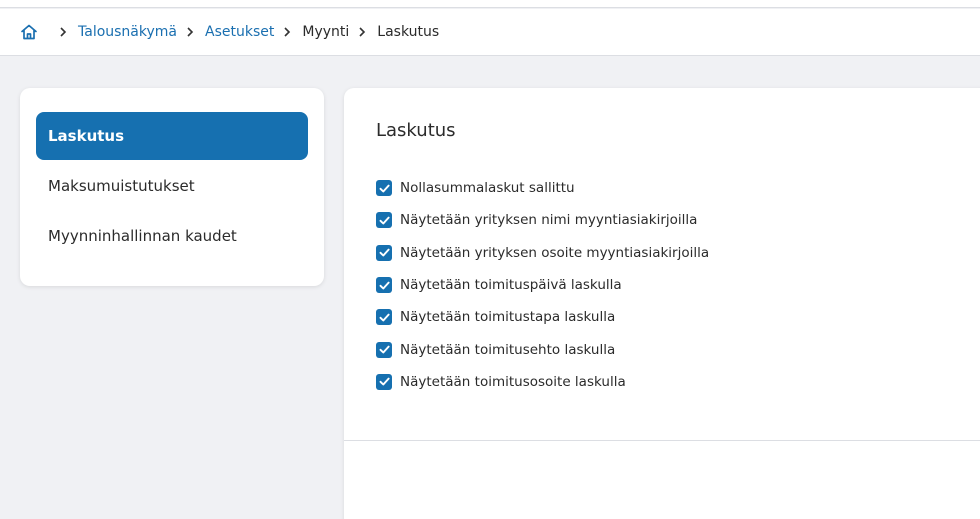 This screenshot has height=519, width=980. Describe the element at coordinates (172, 236) in the screenshot. I see `sidebar-item-myynninhallinnan-kaudet: Myynninhallinnan kaudet` at that location.